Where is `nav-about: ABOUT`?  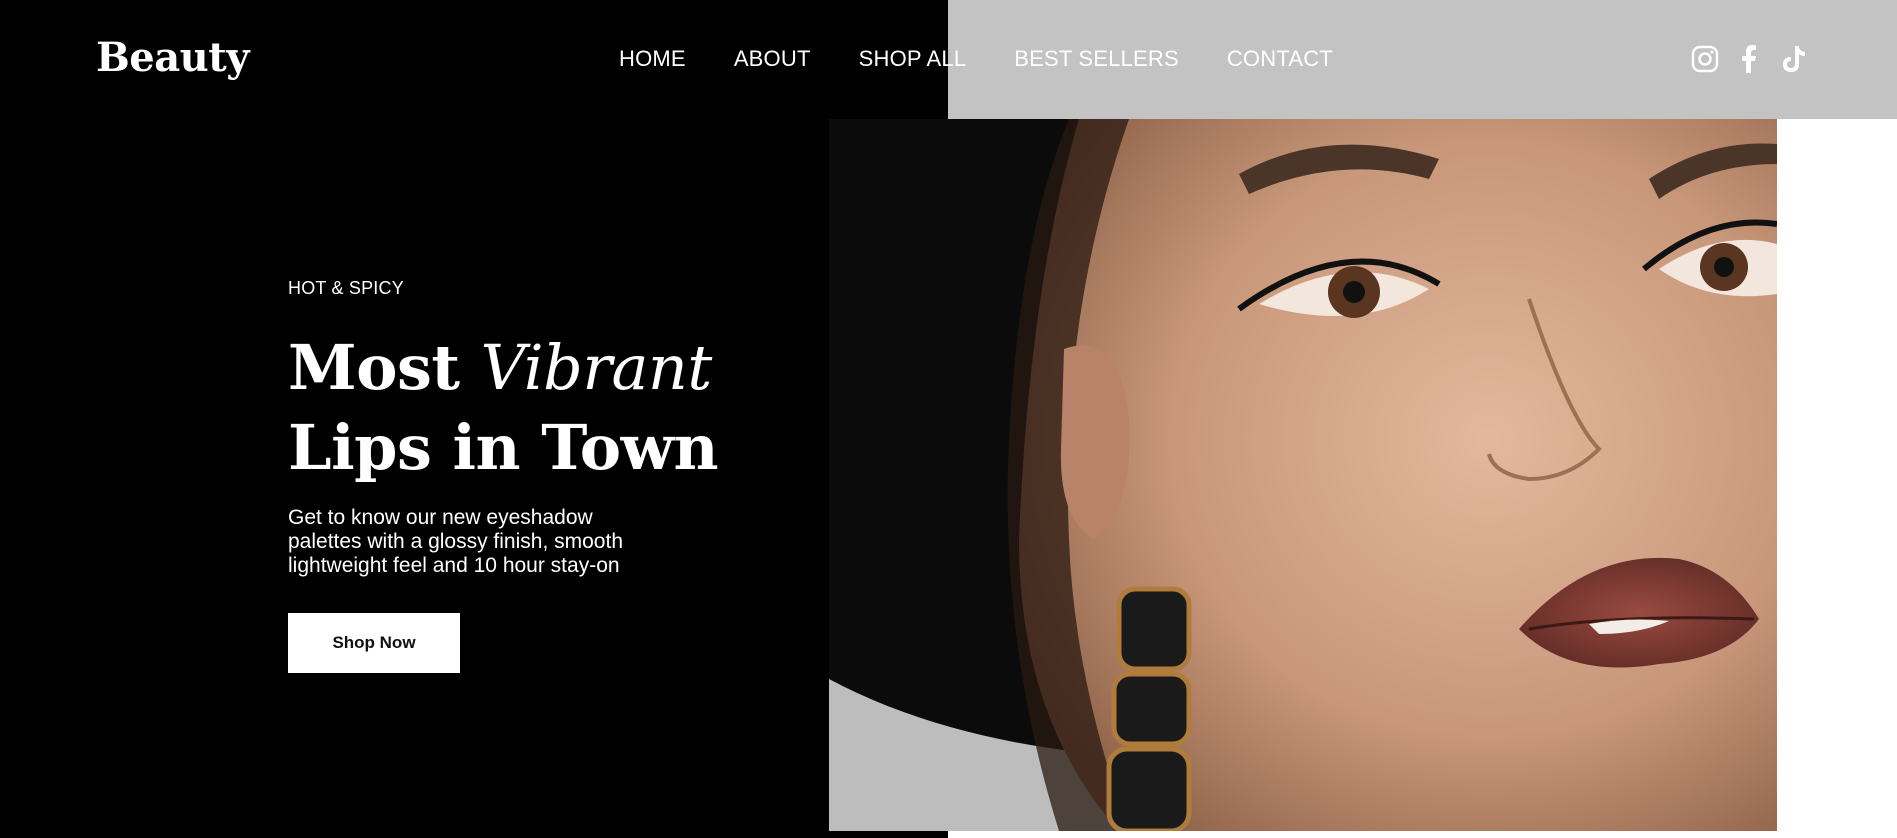 nav-about: ABOUT is located at coordinates (772, 59).